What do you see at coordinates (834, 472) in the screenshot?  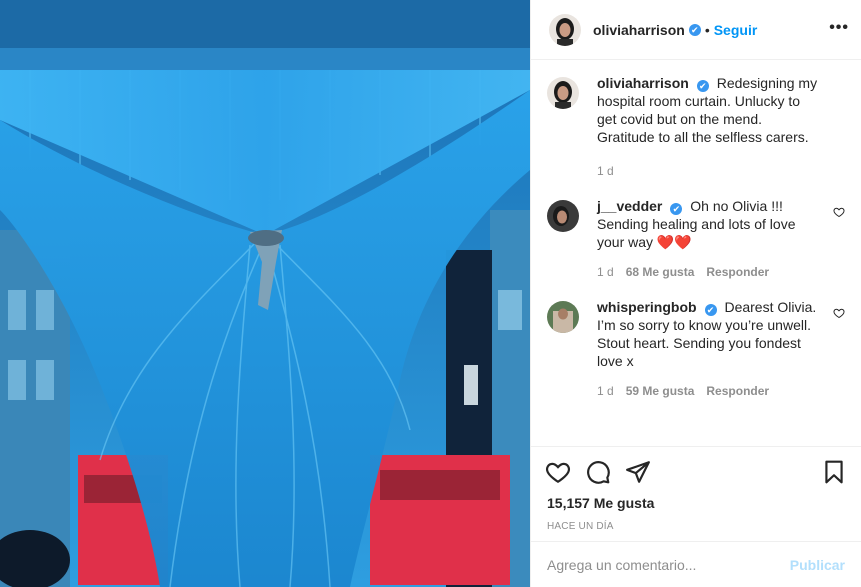 I see `bookmark-icon` at bounding box center [834, 472].